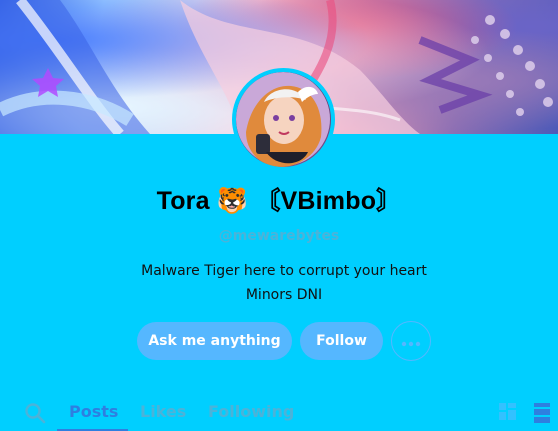 The width and height of the screenshot is (558, 431). Describe the element at coordinates (279, 236) in the screenshot. I see `blog-handle: @mewarebytes` at that location.